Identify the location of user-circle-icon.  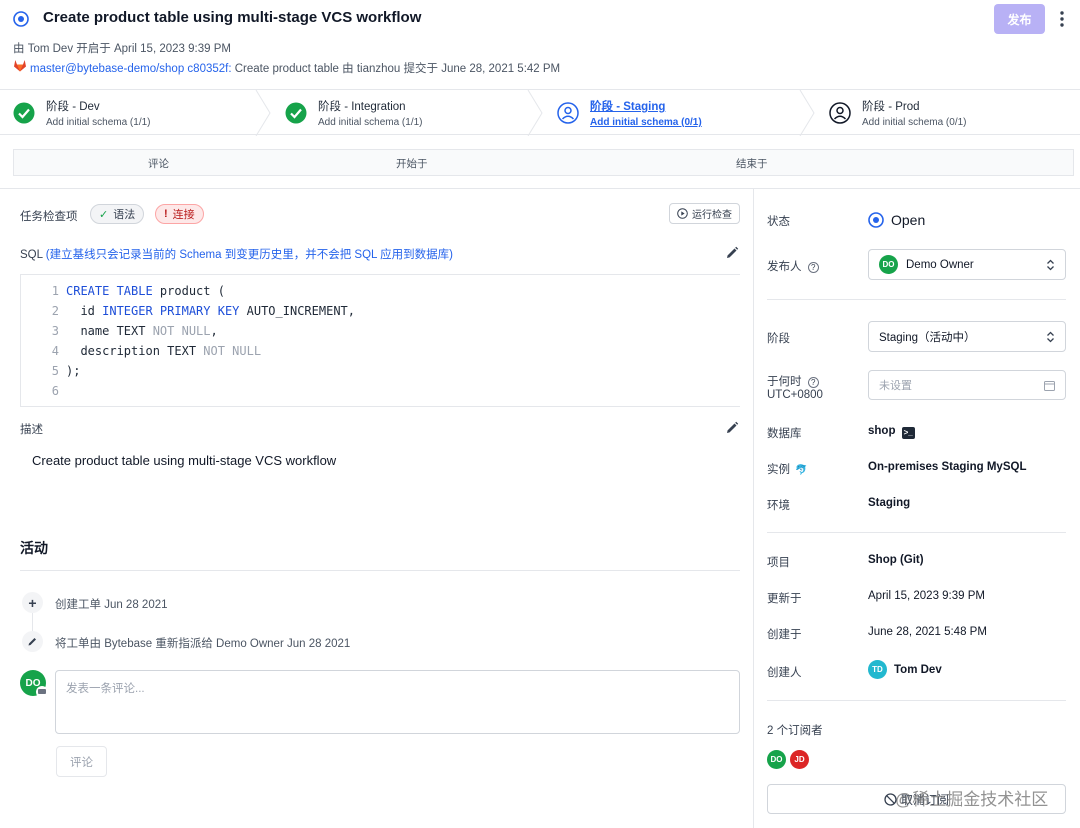
(568, 113).